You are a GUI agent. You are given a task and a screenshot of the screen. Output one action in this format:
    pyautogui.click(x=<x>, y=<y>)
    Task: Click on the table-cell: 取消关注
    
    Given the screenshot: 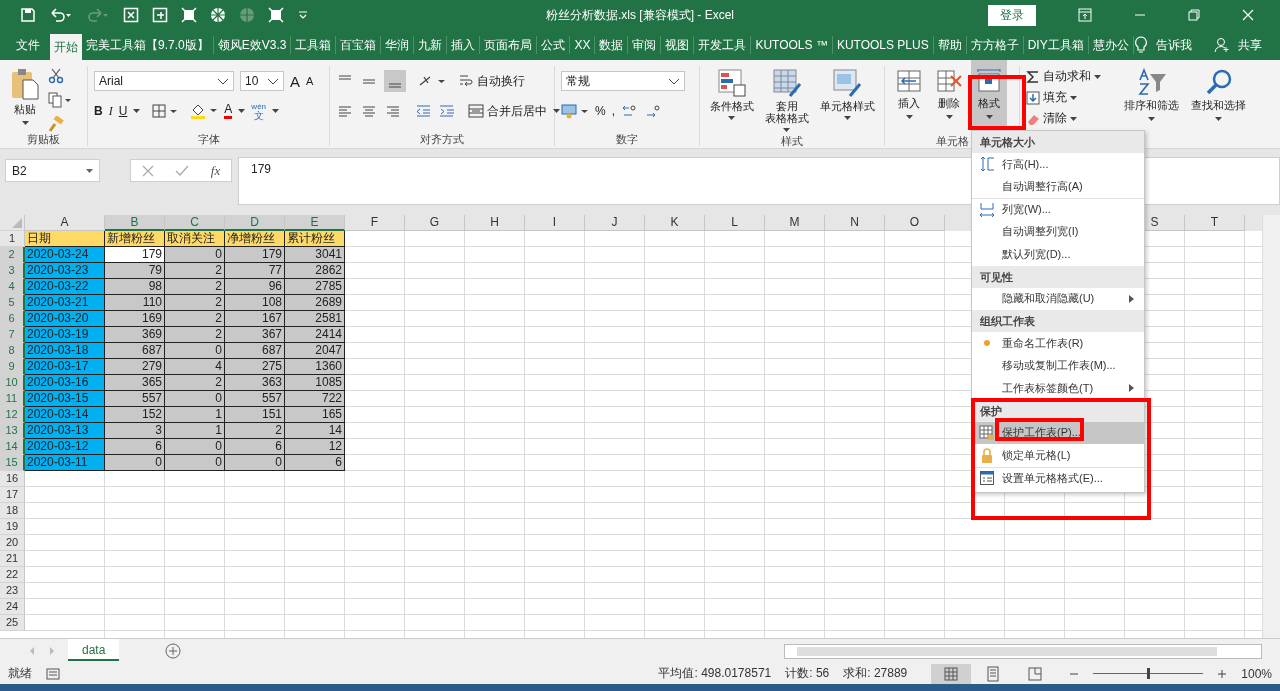 What is the action you would take?
    pyautogui.click(x=195, y=239)
    